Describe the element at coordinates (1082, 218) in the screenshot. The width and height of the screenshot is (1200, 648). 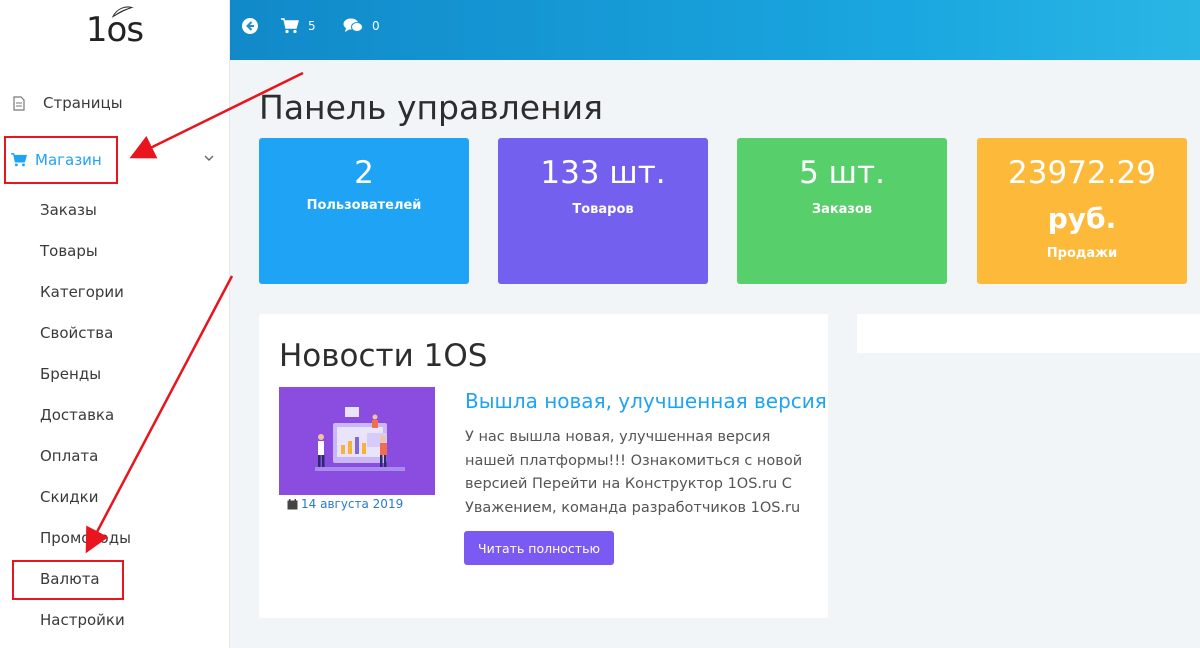
I see `stat-value-unit: руб.` at that location.